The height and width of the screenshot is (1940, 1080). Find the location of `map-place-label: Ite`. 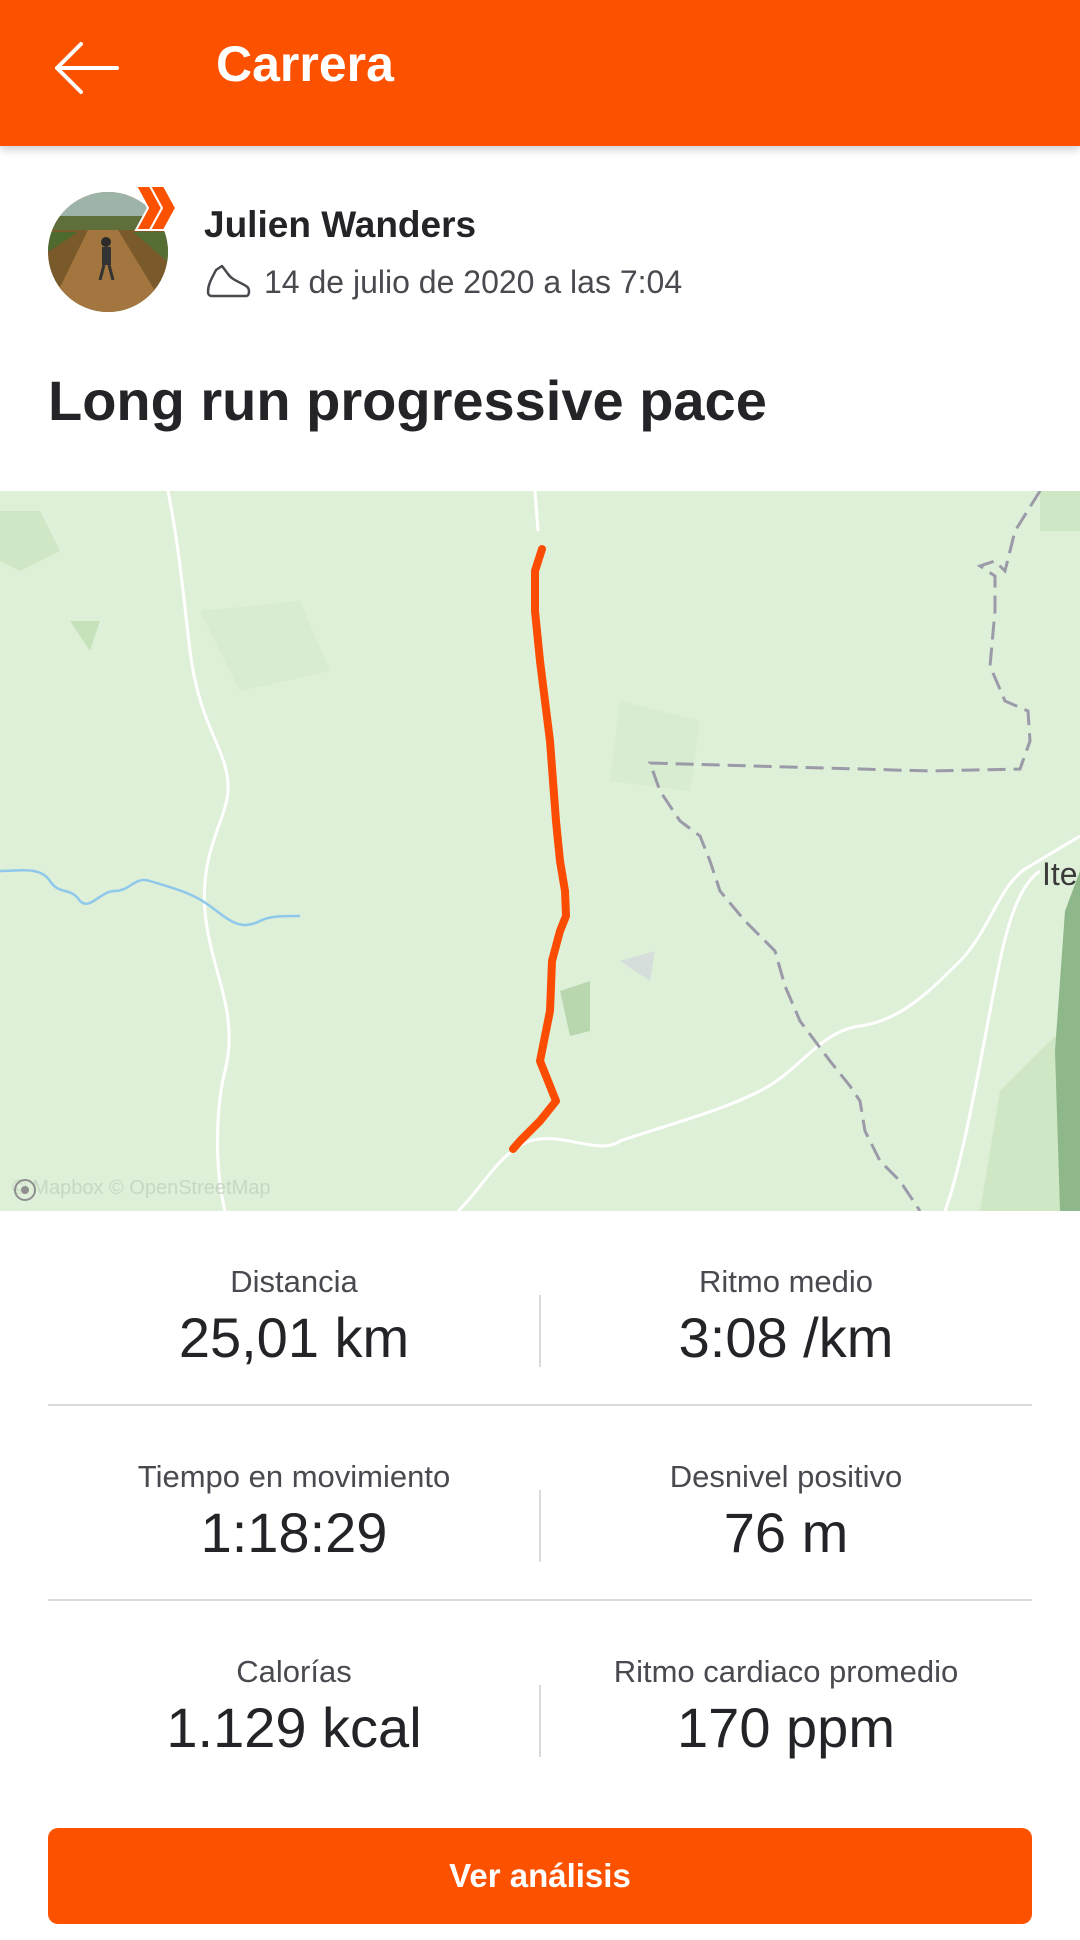

map-place-label: Ite is located at coordinates (1060, 874).